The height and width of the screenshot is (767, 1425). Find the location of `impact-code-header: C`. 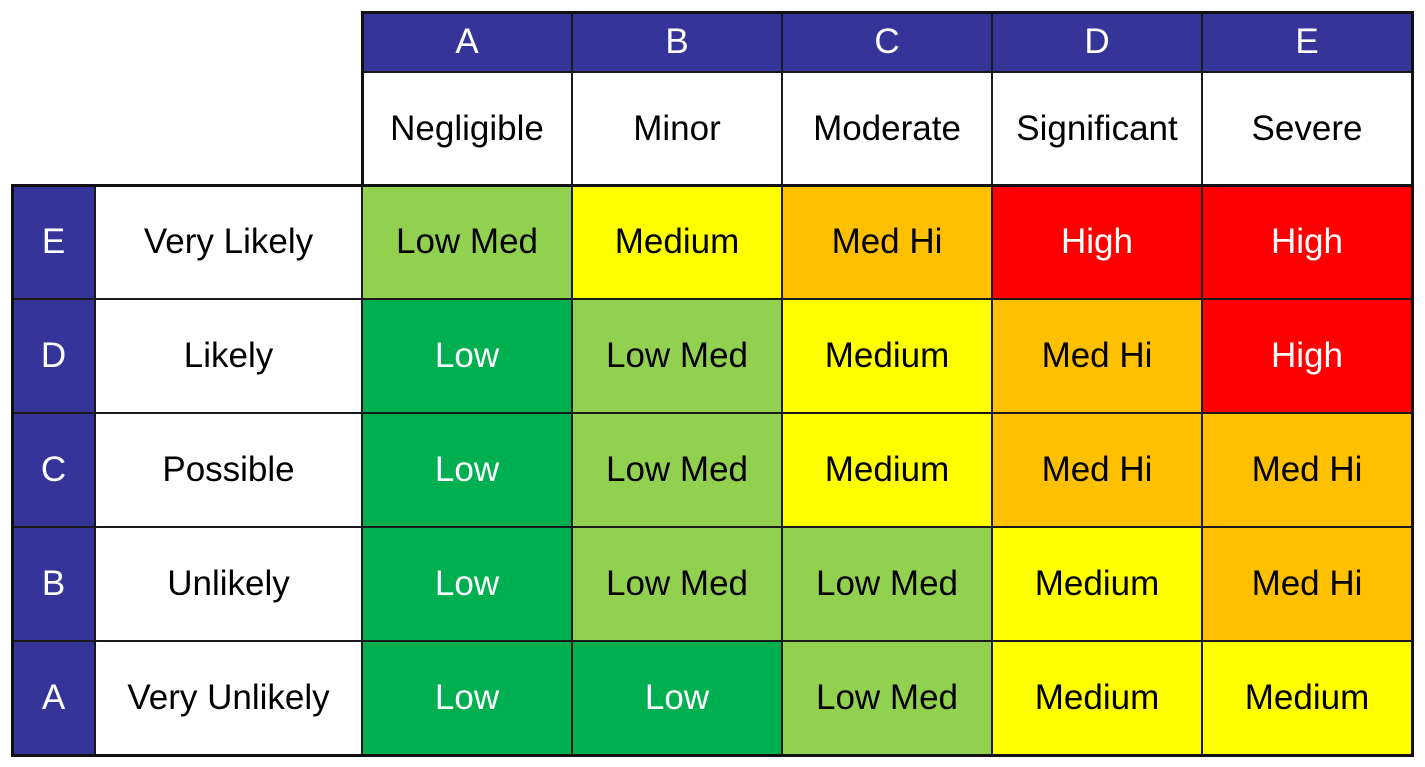

impact-code-header: C is located at coordinates (887, 42).